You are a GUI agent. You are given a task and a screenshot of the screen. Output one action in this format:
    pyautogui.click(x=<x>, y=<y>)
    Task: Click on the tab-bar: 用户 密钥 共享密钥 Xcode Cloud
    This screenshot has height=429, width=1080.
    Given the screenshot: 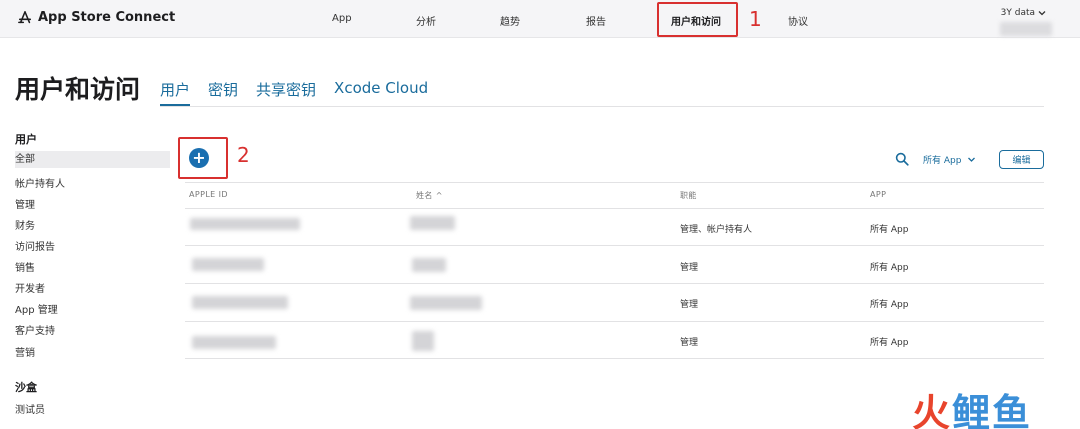 What is the action you would take?
    pyautogui.click(x=294, y=92)
    